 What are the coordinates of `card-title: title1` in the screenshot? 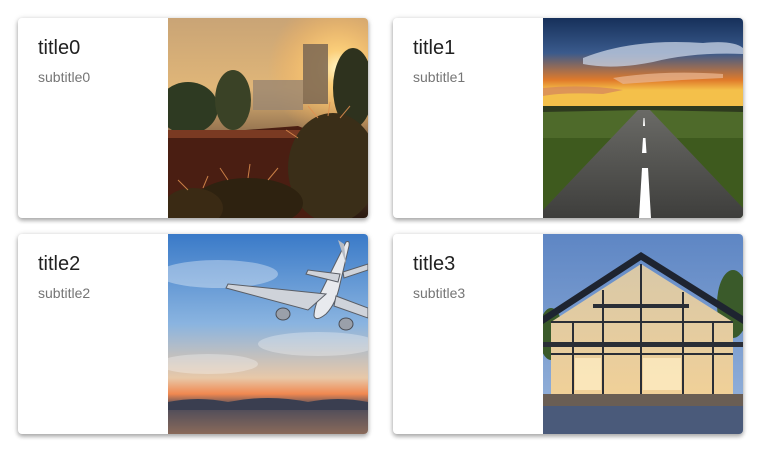 It's located at (434, 48).